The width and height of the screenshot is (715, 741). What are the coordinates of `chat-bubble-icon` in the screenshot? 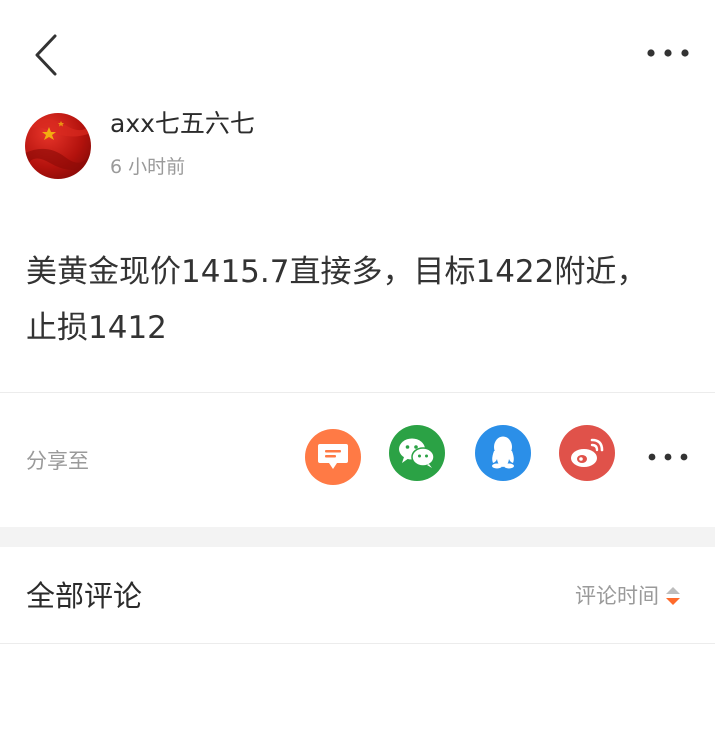 It's located at (333, 456).